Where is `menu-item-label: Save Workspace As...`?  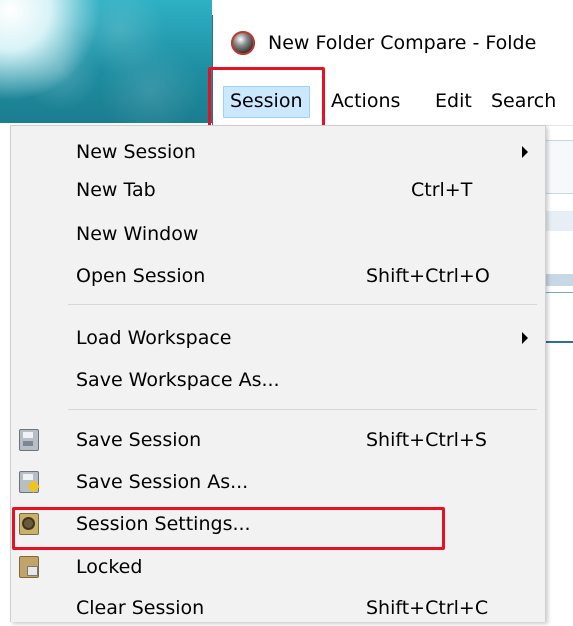
menu-item-label: Save Workspace As... is located at coordinates (178, 380).